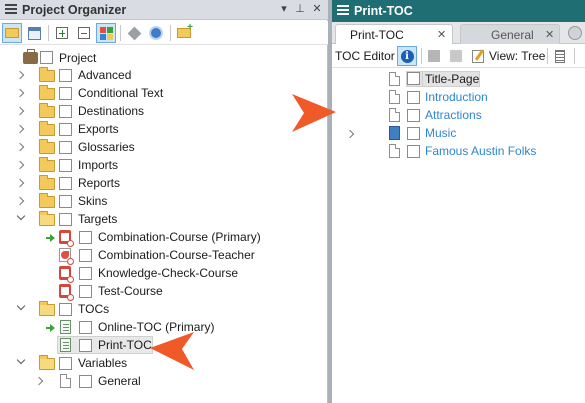 The height and width of the screenshot is (403, 585). I want to click on tree-item-label: Test-Course, so click(130, 291).